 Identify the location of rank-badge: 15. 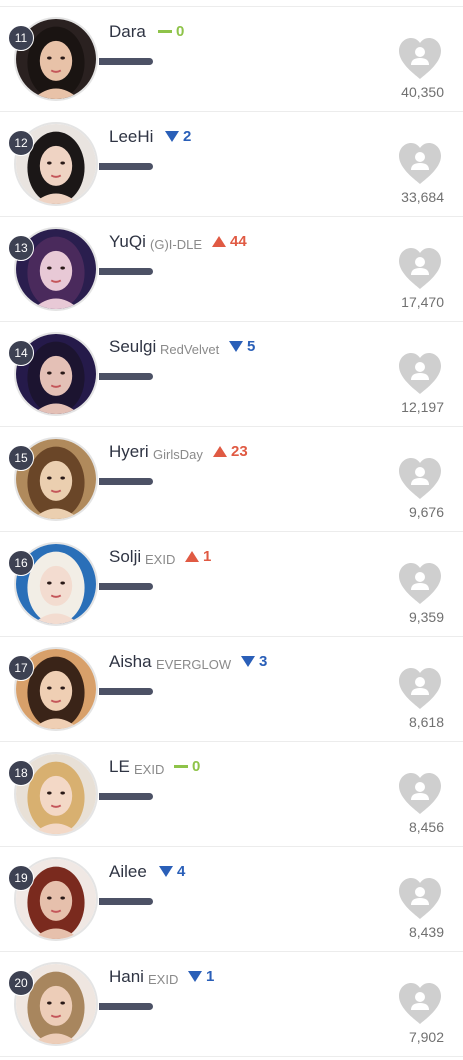
(21, 458).